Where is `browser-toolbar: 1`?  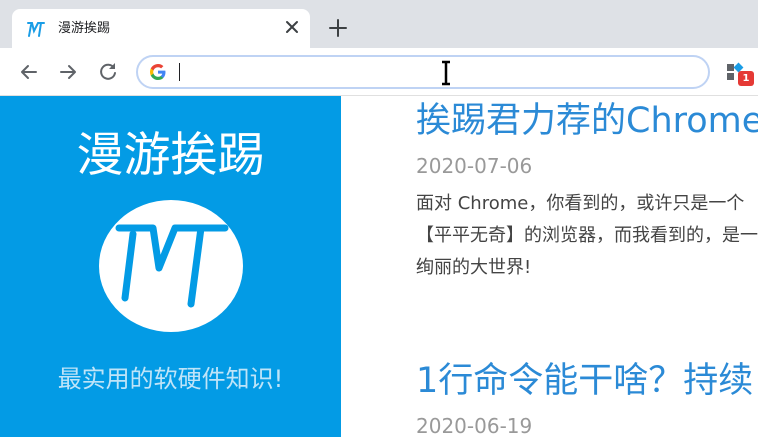
browser-toolbar: 1 is located at coordinates (379, 72).